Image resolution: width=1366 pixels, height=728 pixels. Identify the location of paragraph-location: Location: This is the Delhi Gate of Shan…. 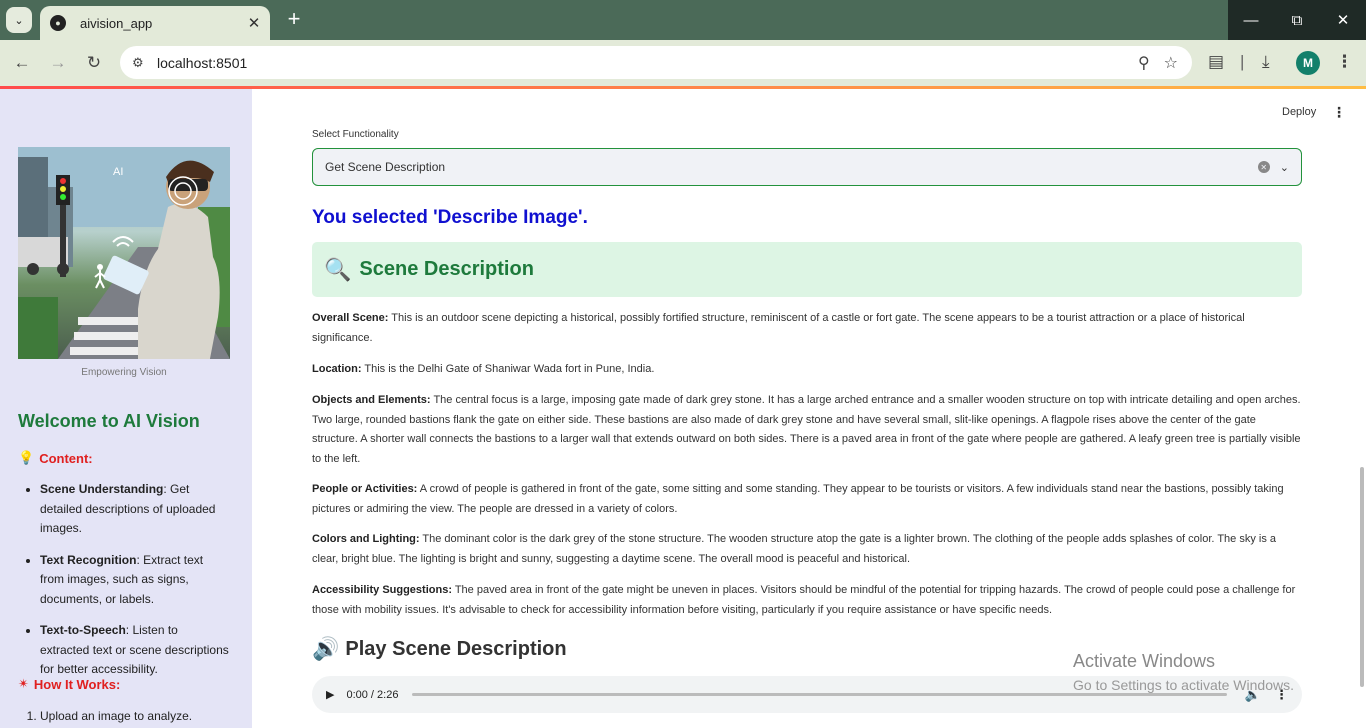
(807, 370).